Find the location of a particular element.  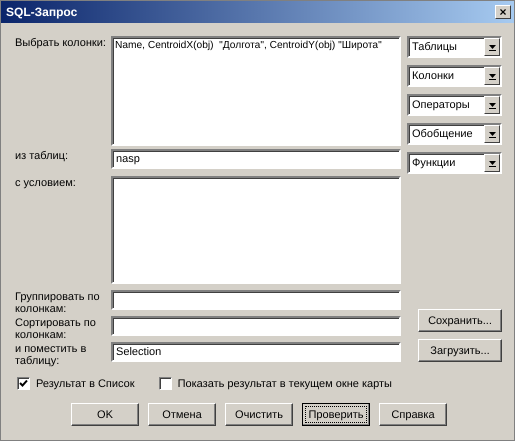

checkbox: Показать результат в текущем окне карты is located at coordinates (275, 383).